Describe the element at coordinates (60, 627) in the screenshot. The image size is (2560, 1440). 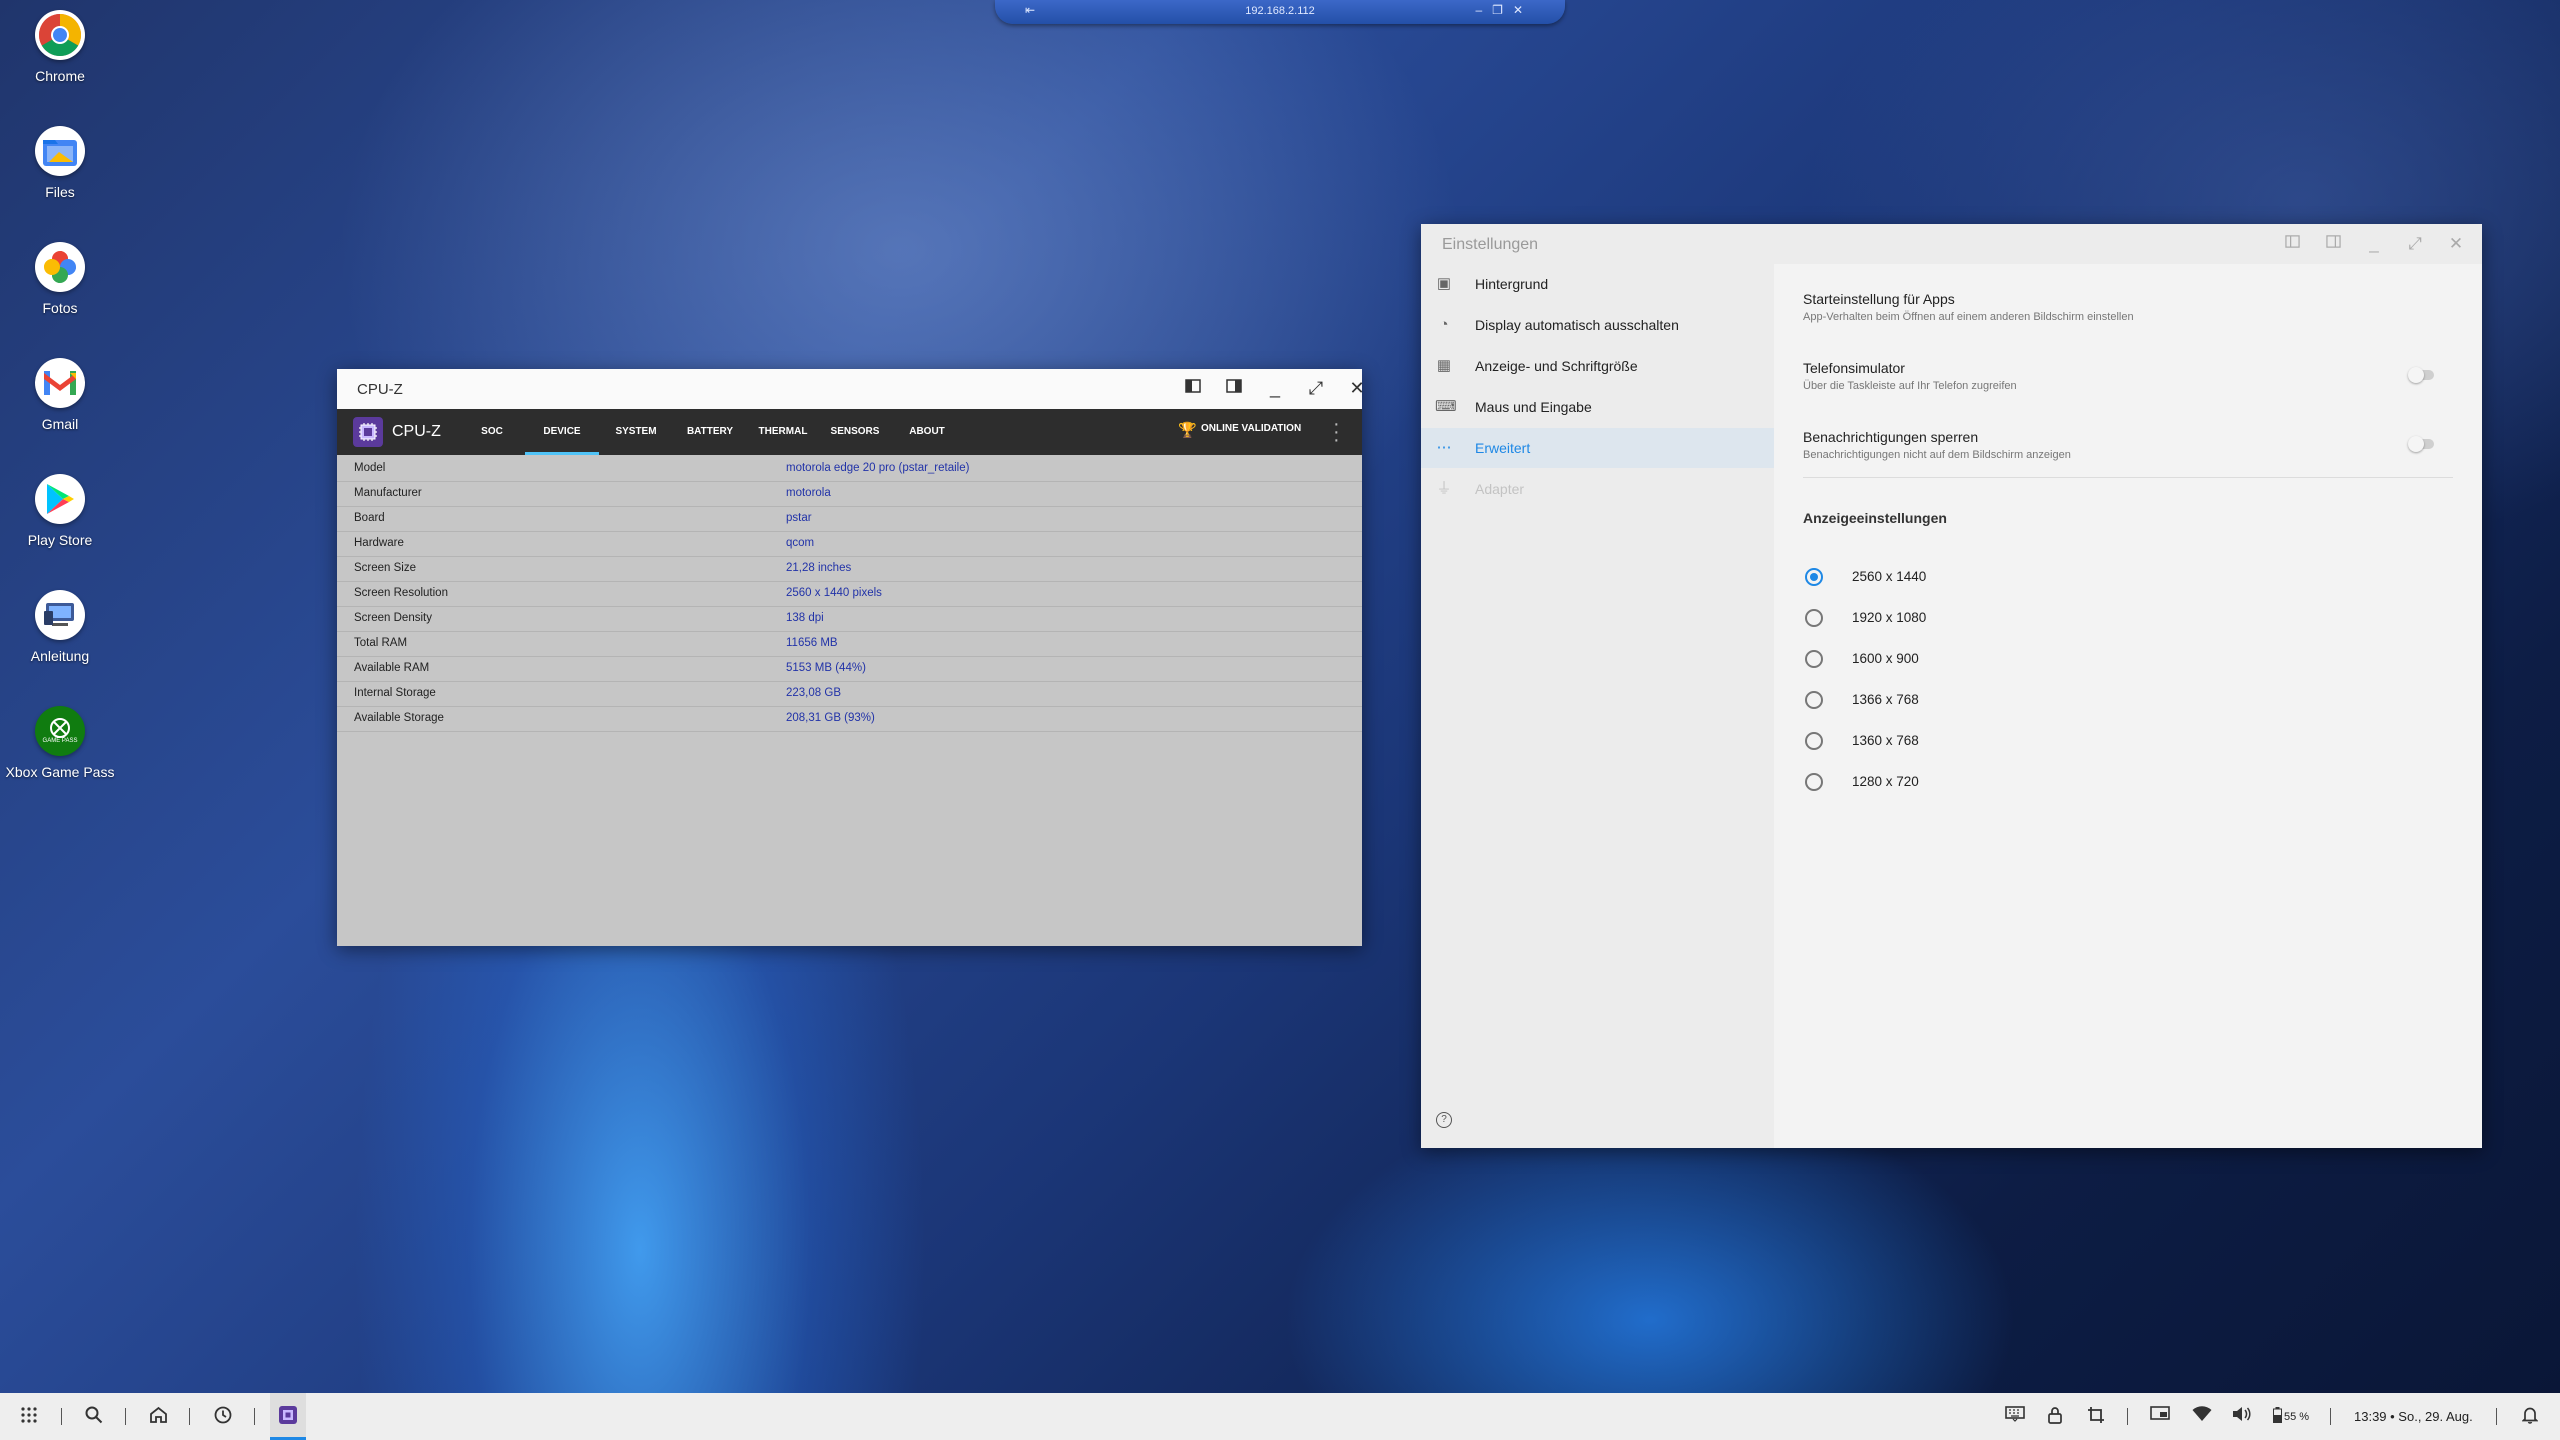
I see `desktop-icon-anleitung: Anleitung` at that location.